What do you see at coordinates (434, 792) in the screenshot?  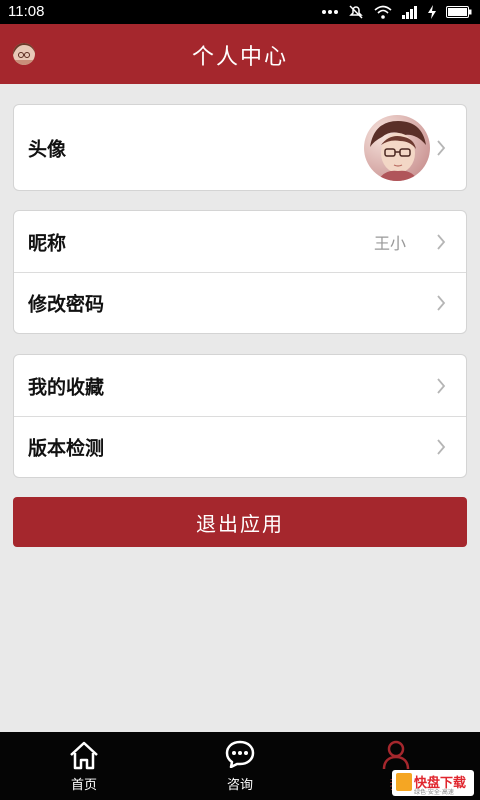 I see `watermark-subtext: 绿色·安全·高速` at bounding box center [434, 792].